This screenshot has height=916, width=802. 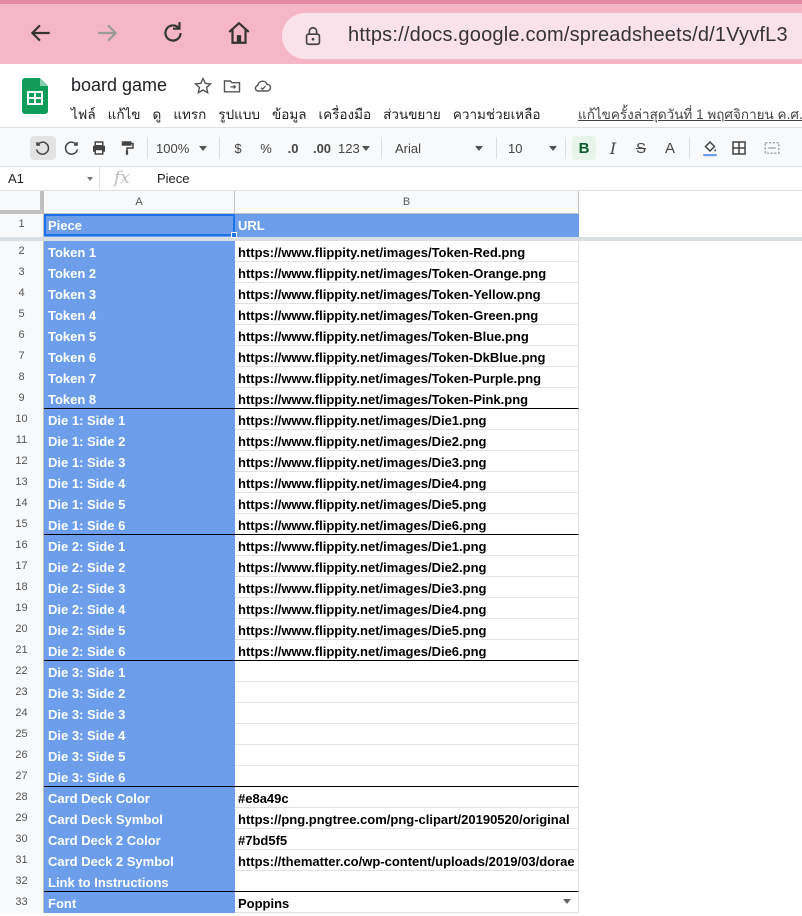 What do you see at coordinates (189, 114) in the screenshot?
I see `menu-insert: แทรก` at bounding box center [189, 114].